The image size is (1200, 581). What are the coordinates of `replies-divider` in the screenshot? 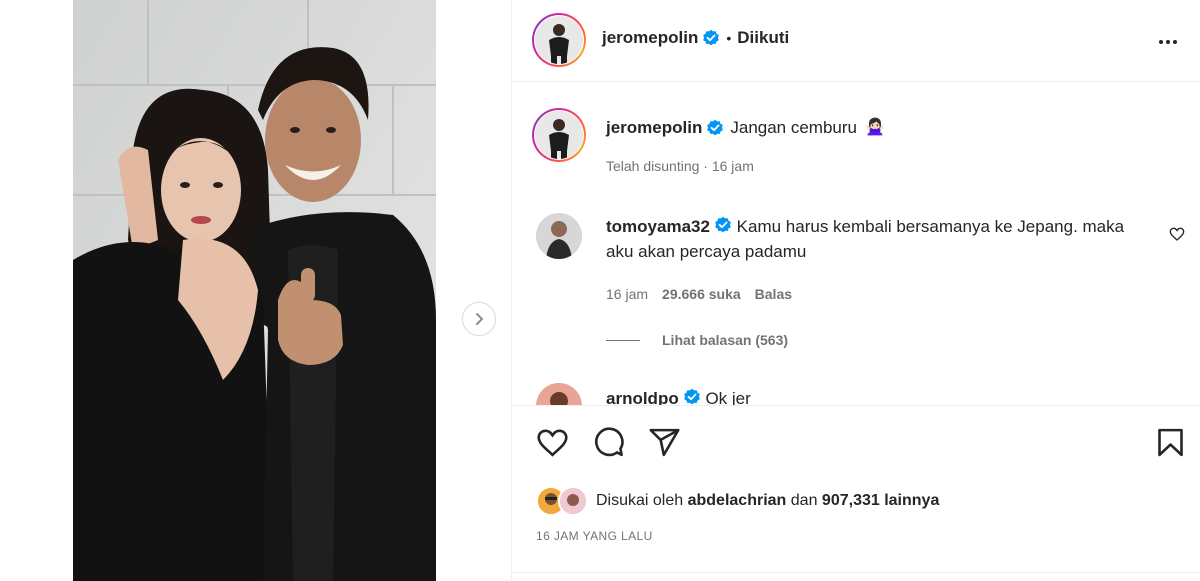 It's located at (623, 340).